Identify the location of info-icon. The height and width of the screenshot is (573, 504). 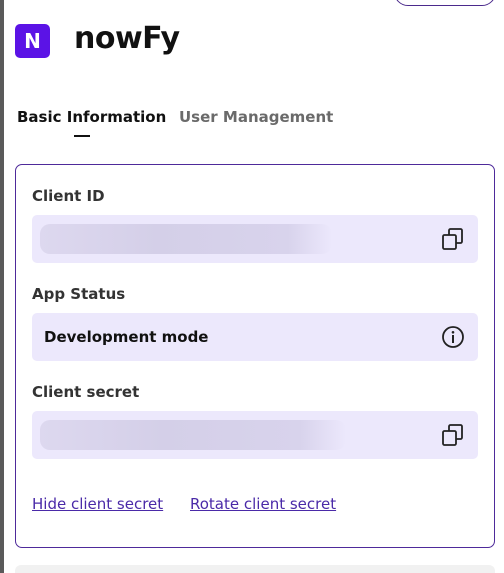
(453, 337).